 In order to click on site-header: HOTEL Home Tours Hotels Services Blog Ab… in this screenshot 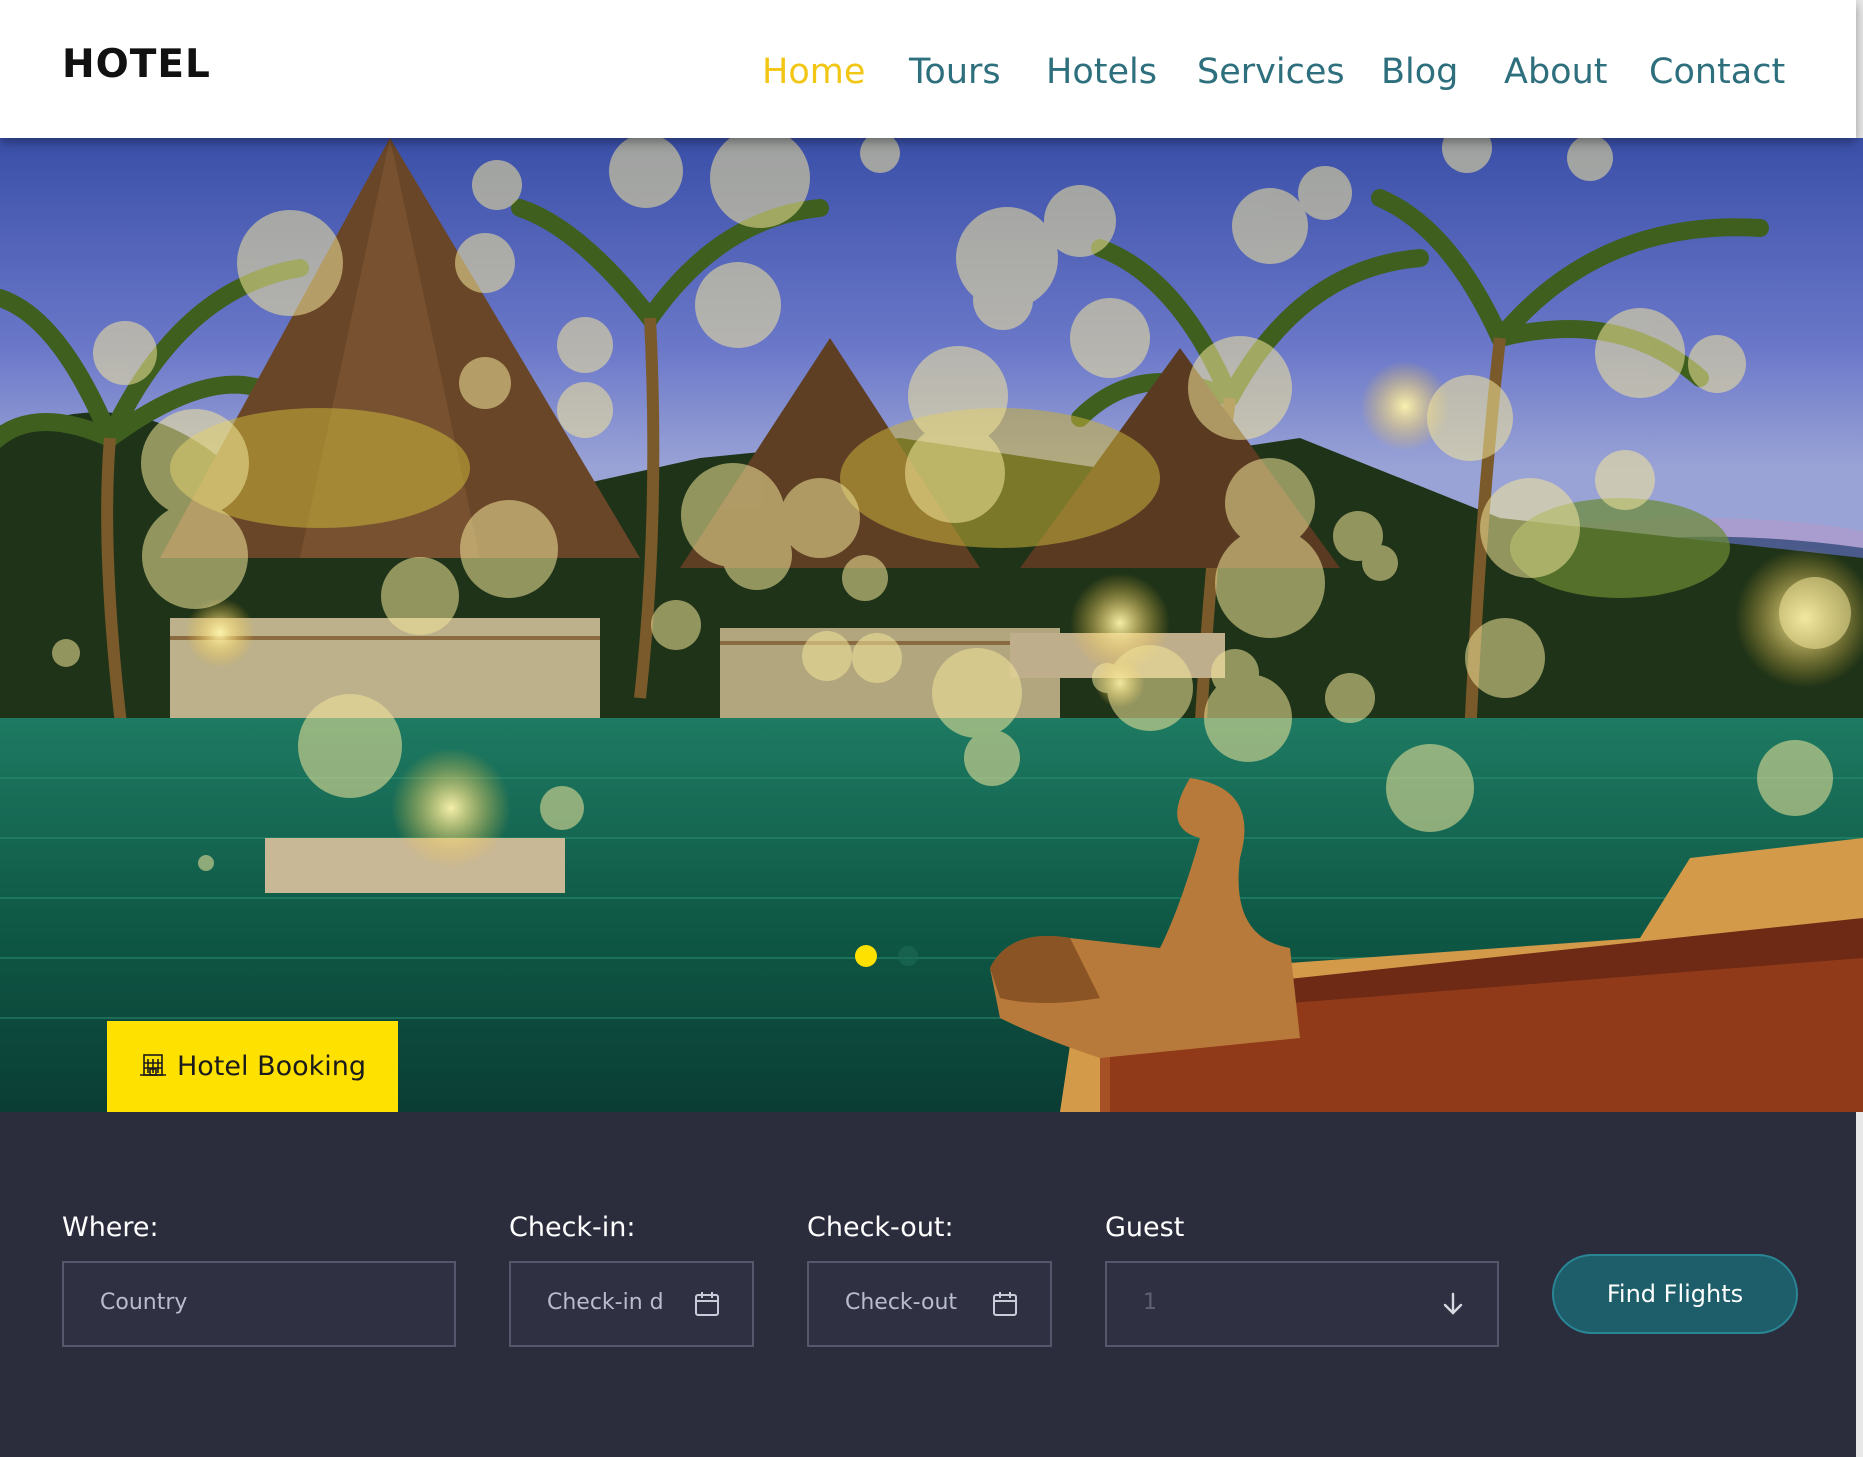, I will do `click(928, 69)`.